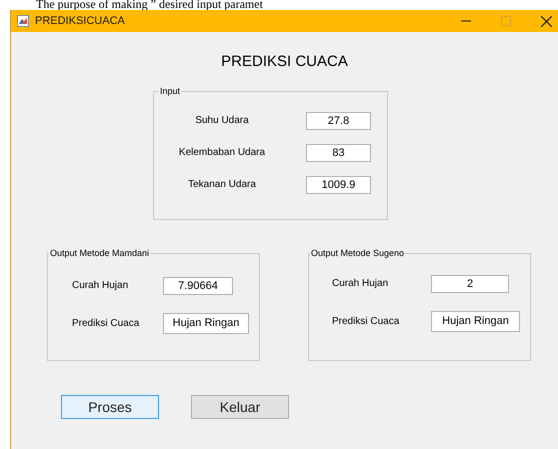  I want to click on text-field: 2, so click(470, 283).